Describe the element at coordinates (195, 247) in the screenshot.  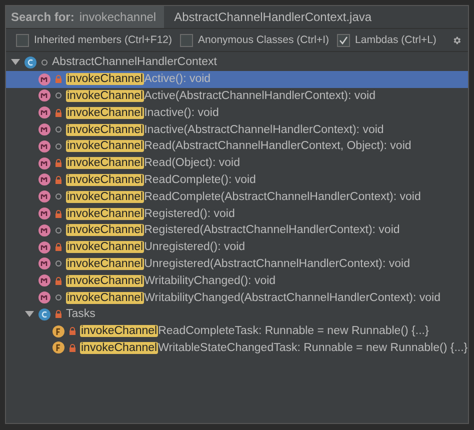
I see `member-signature: Unregistered(): void` at that location.